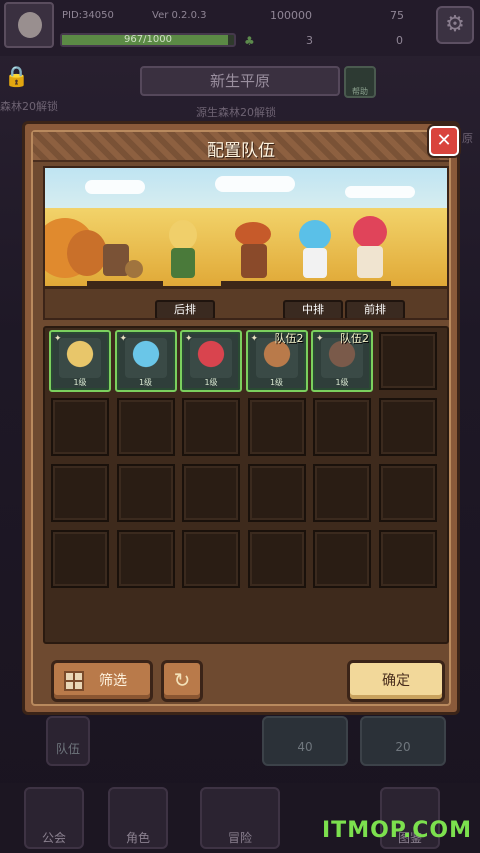 Image resolution: width=480 pixels, height=853 pixels. I want to click on experience-bar: 967/1000, so click(148, 40).